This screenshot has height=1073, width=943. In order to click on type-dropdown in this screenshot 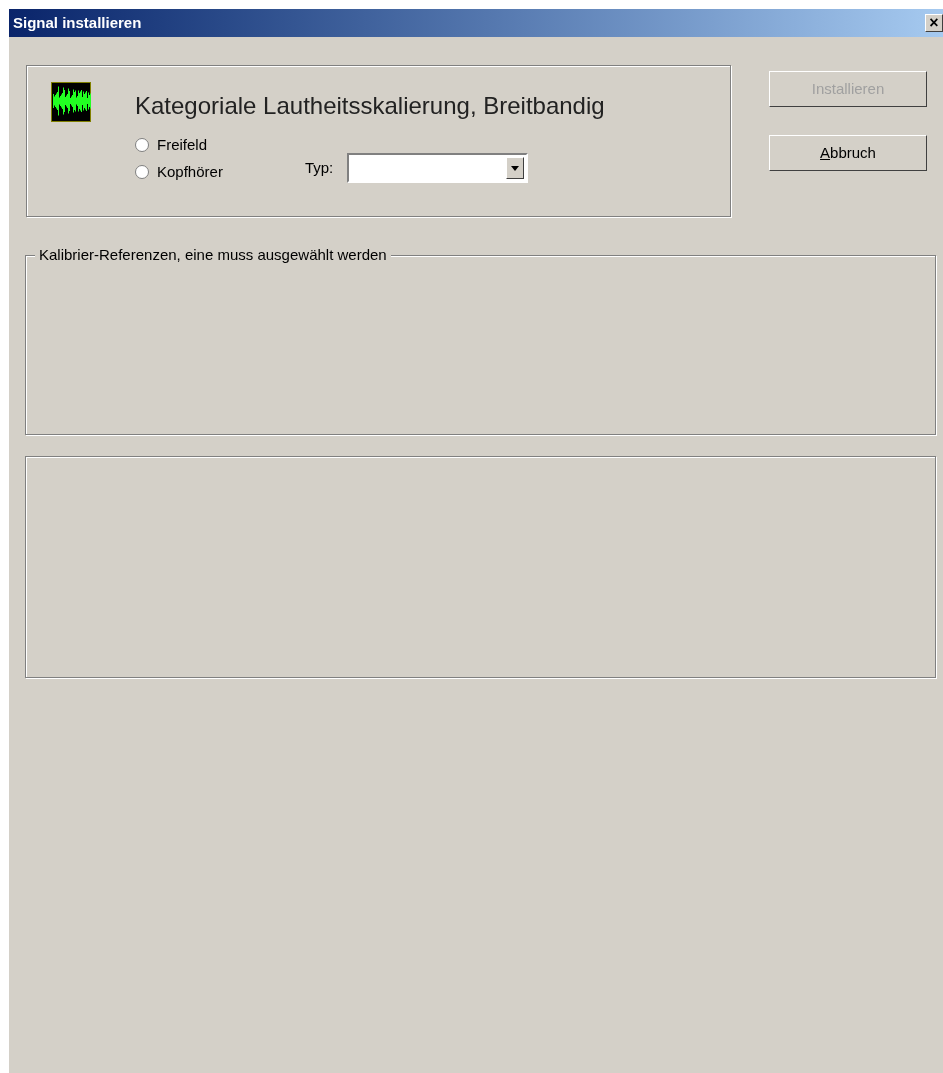, I will do `click(438, 168)`.